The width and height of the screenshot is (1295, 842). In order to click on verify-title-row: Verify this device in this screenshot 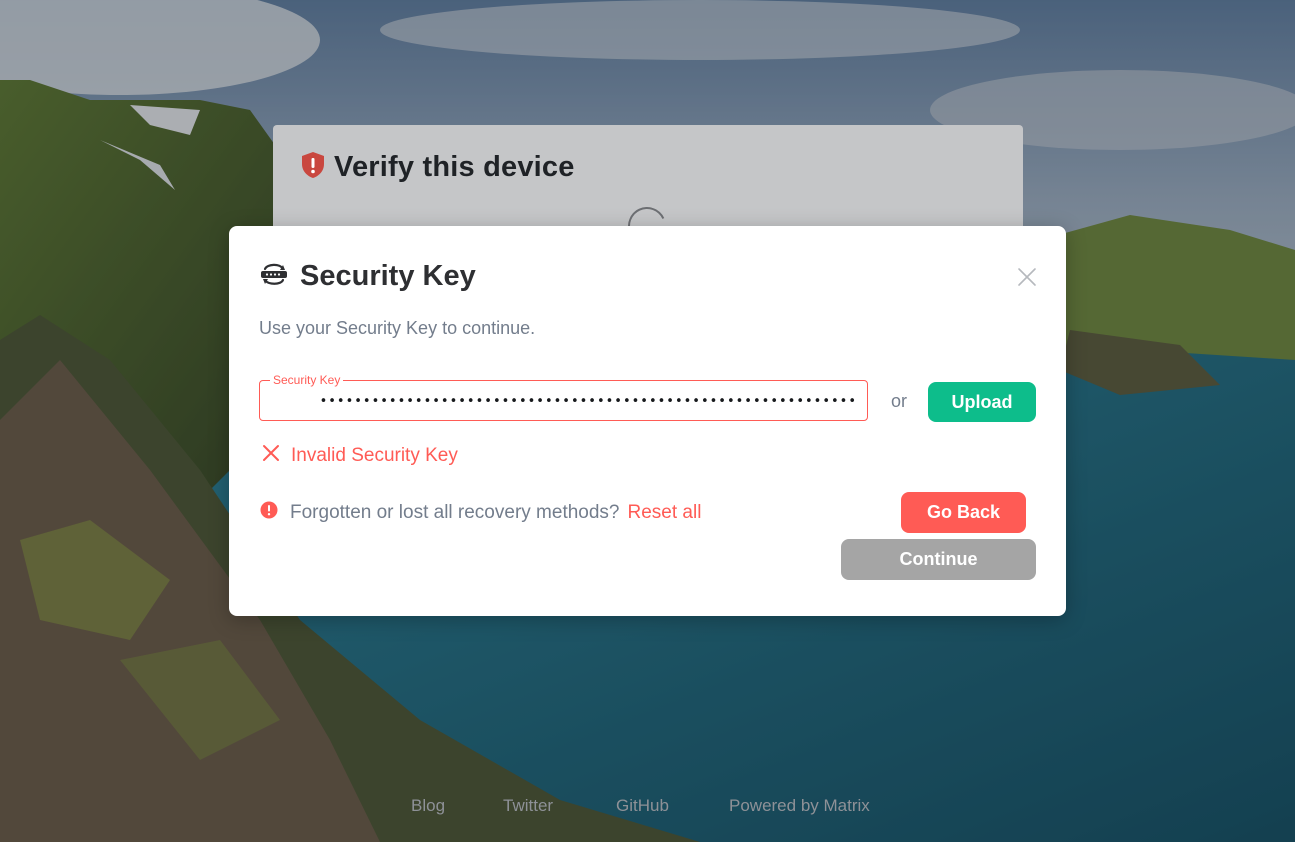, I will do `click(437, 167)`.